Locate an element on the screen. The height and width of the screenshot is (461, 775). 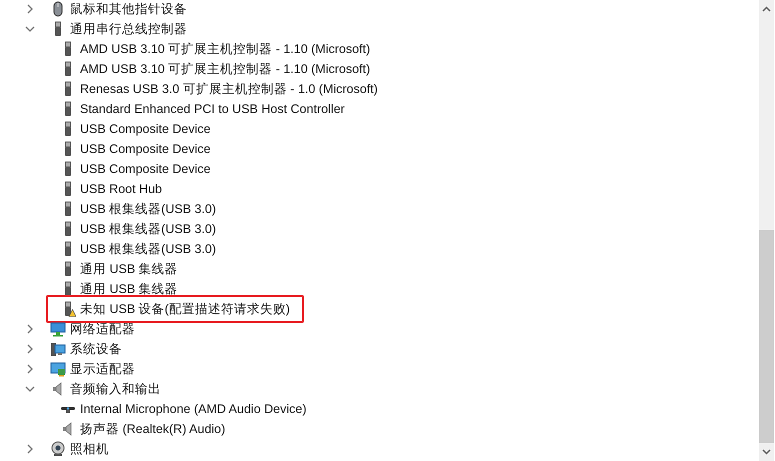
category-label: 鼠标和其他指针设备 is located at coordinates (128, 9).